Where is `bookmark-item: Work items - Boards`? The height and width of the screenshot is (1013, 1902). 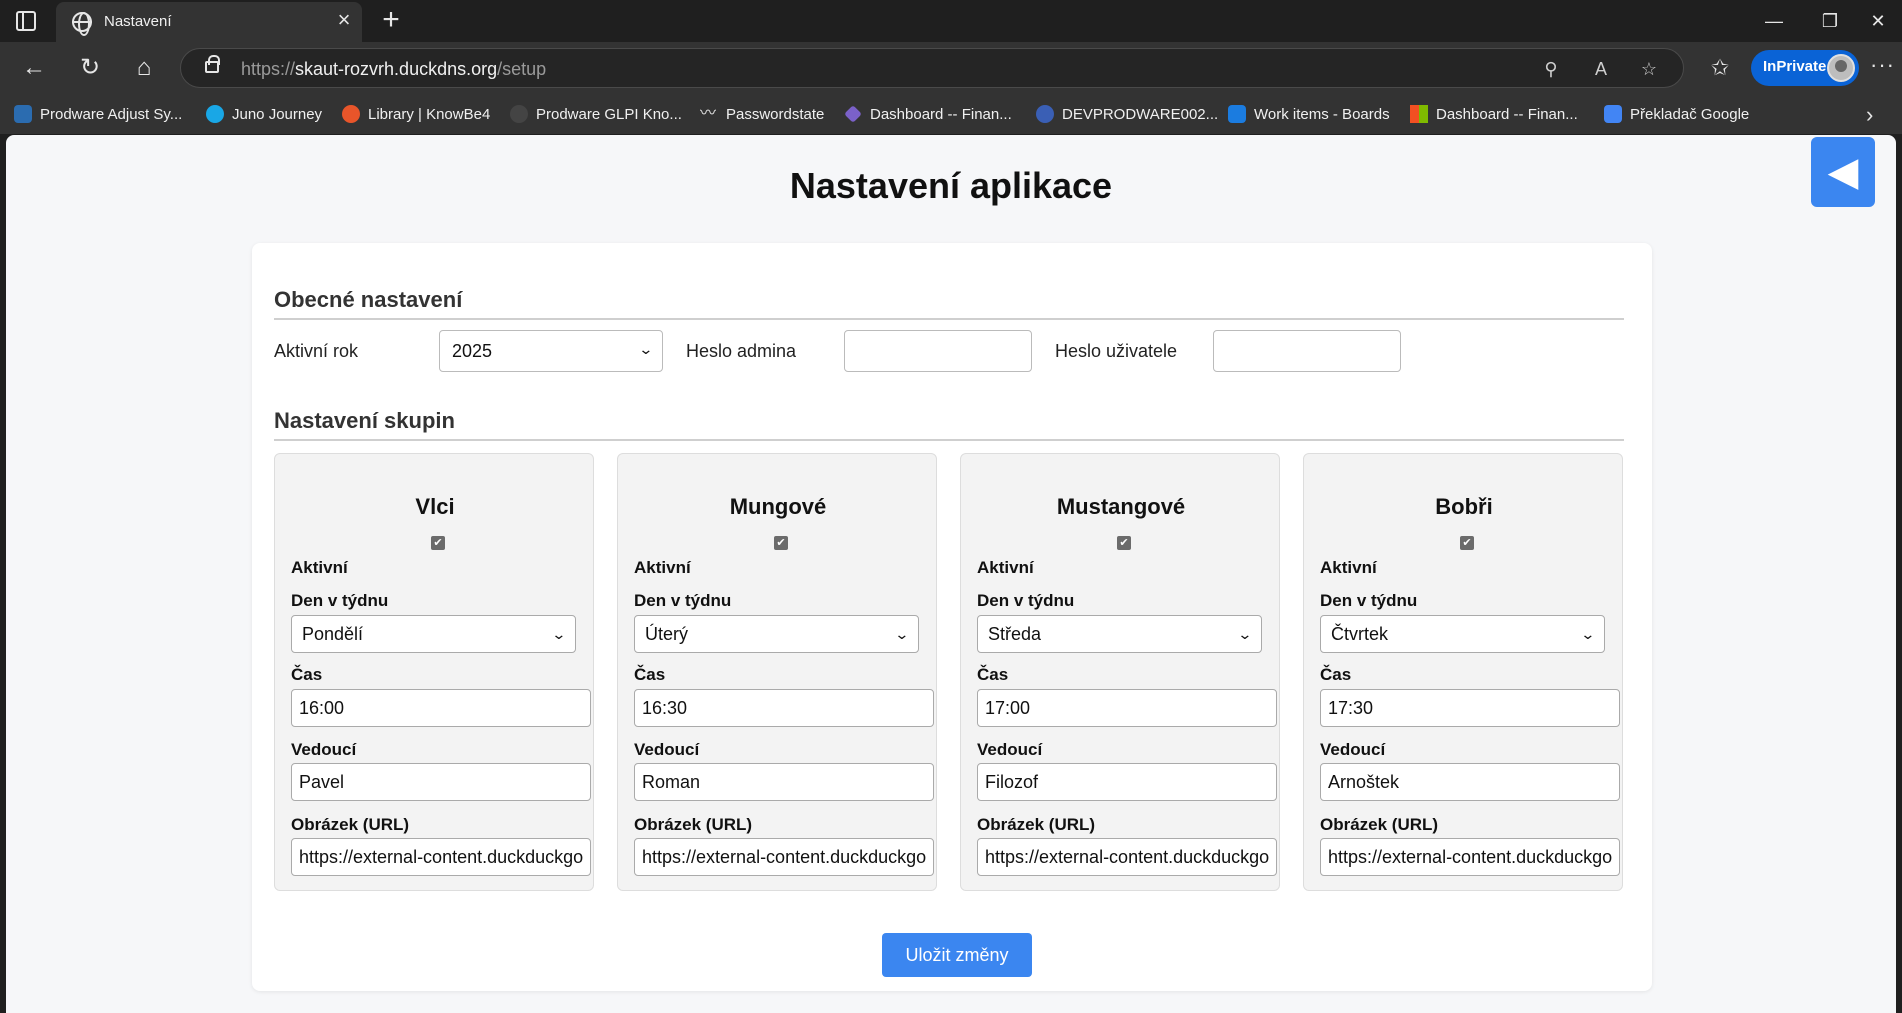 bookmark-item: Work items - Boards is located at coordinates (1309, 114).